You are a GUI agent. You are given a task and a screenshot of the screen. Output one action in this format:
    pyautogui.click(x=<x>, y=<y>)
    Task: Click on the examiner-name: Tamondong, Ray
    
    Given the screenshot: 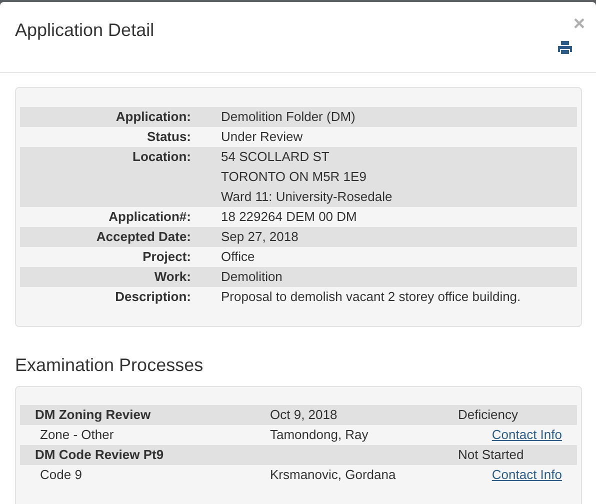 What is the action you would take?
    pyautogui.click(x=319, y=434)
    